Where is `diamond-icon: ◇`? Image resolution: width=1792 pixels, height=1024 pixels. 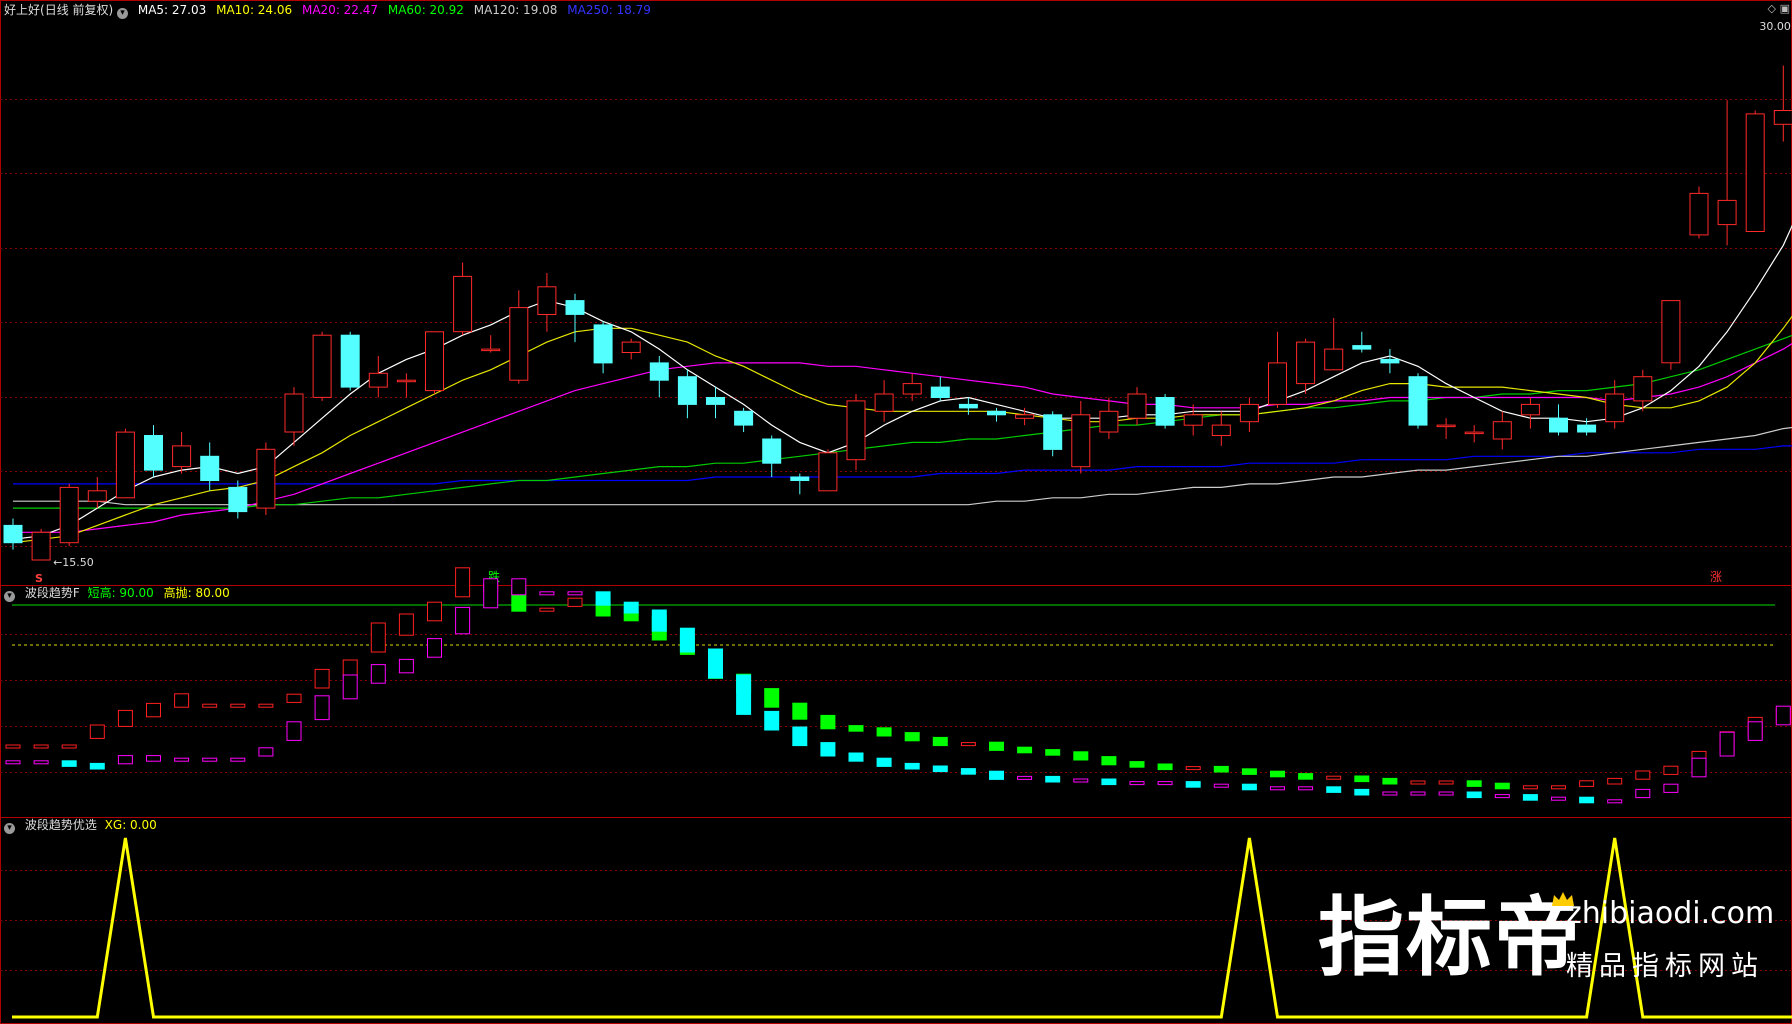 diamond-icon: ◇ is located at coordinates (1772, 8).